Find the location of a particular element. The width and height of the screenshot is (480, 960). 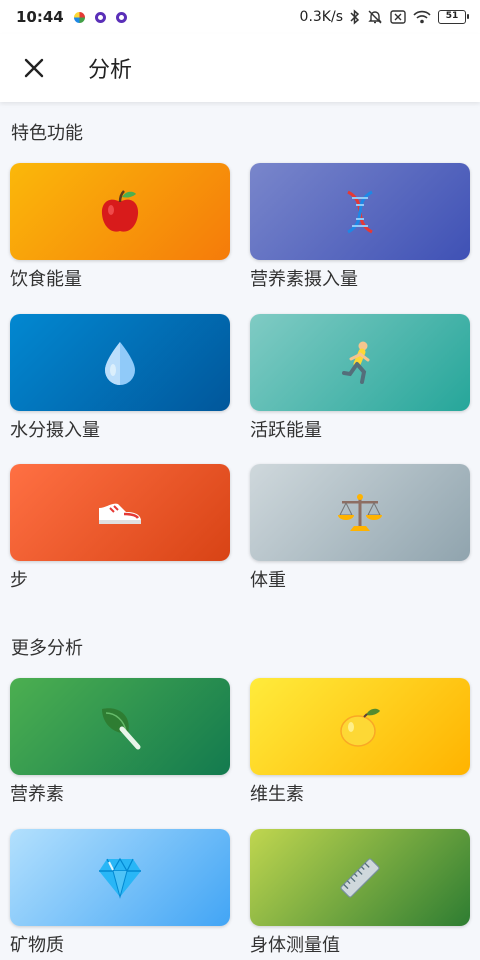

card-steps: 步 is located at coordinates (120, 528).